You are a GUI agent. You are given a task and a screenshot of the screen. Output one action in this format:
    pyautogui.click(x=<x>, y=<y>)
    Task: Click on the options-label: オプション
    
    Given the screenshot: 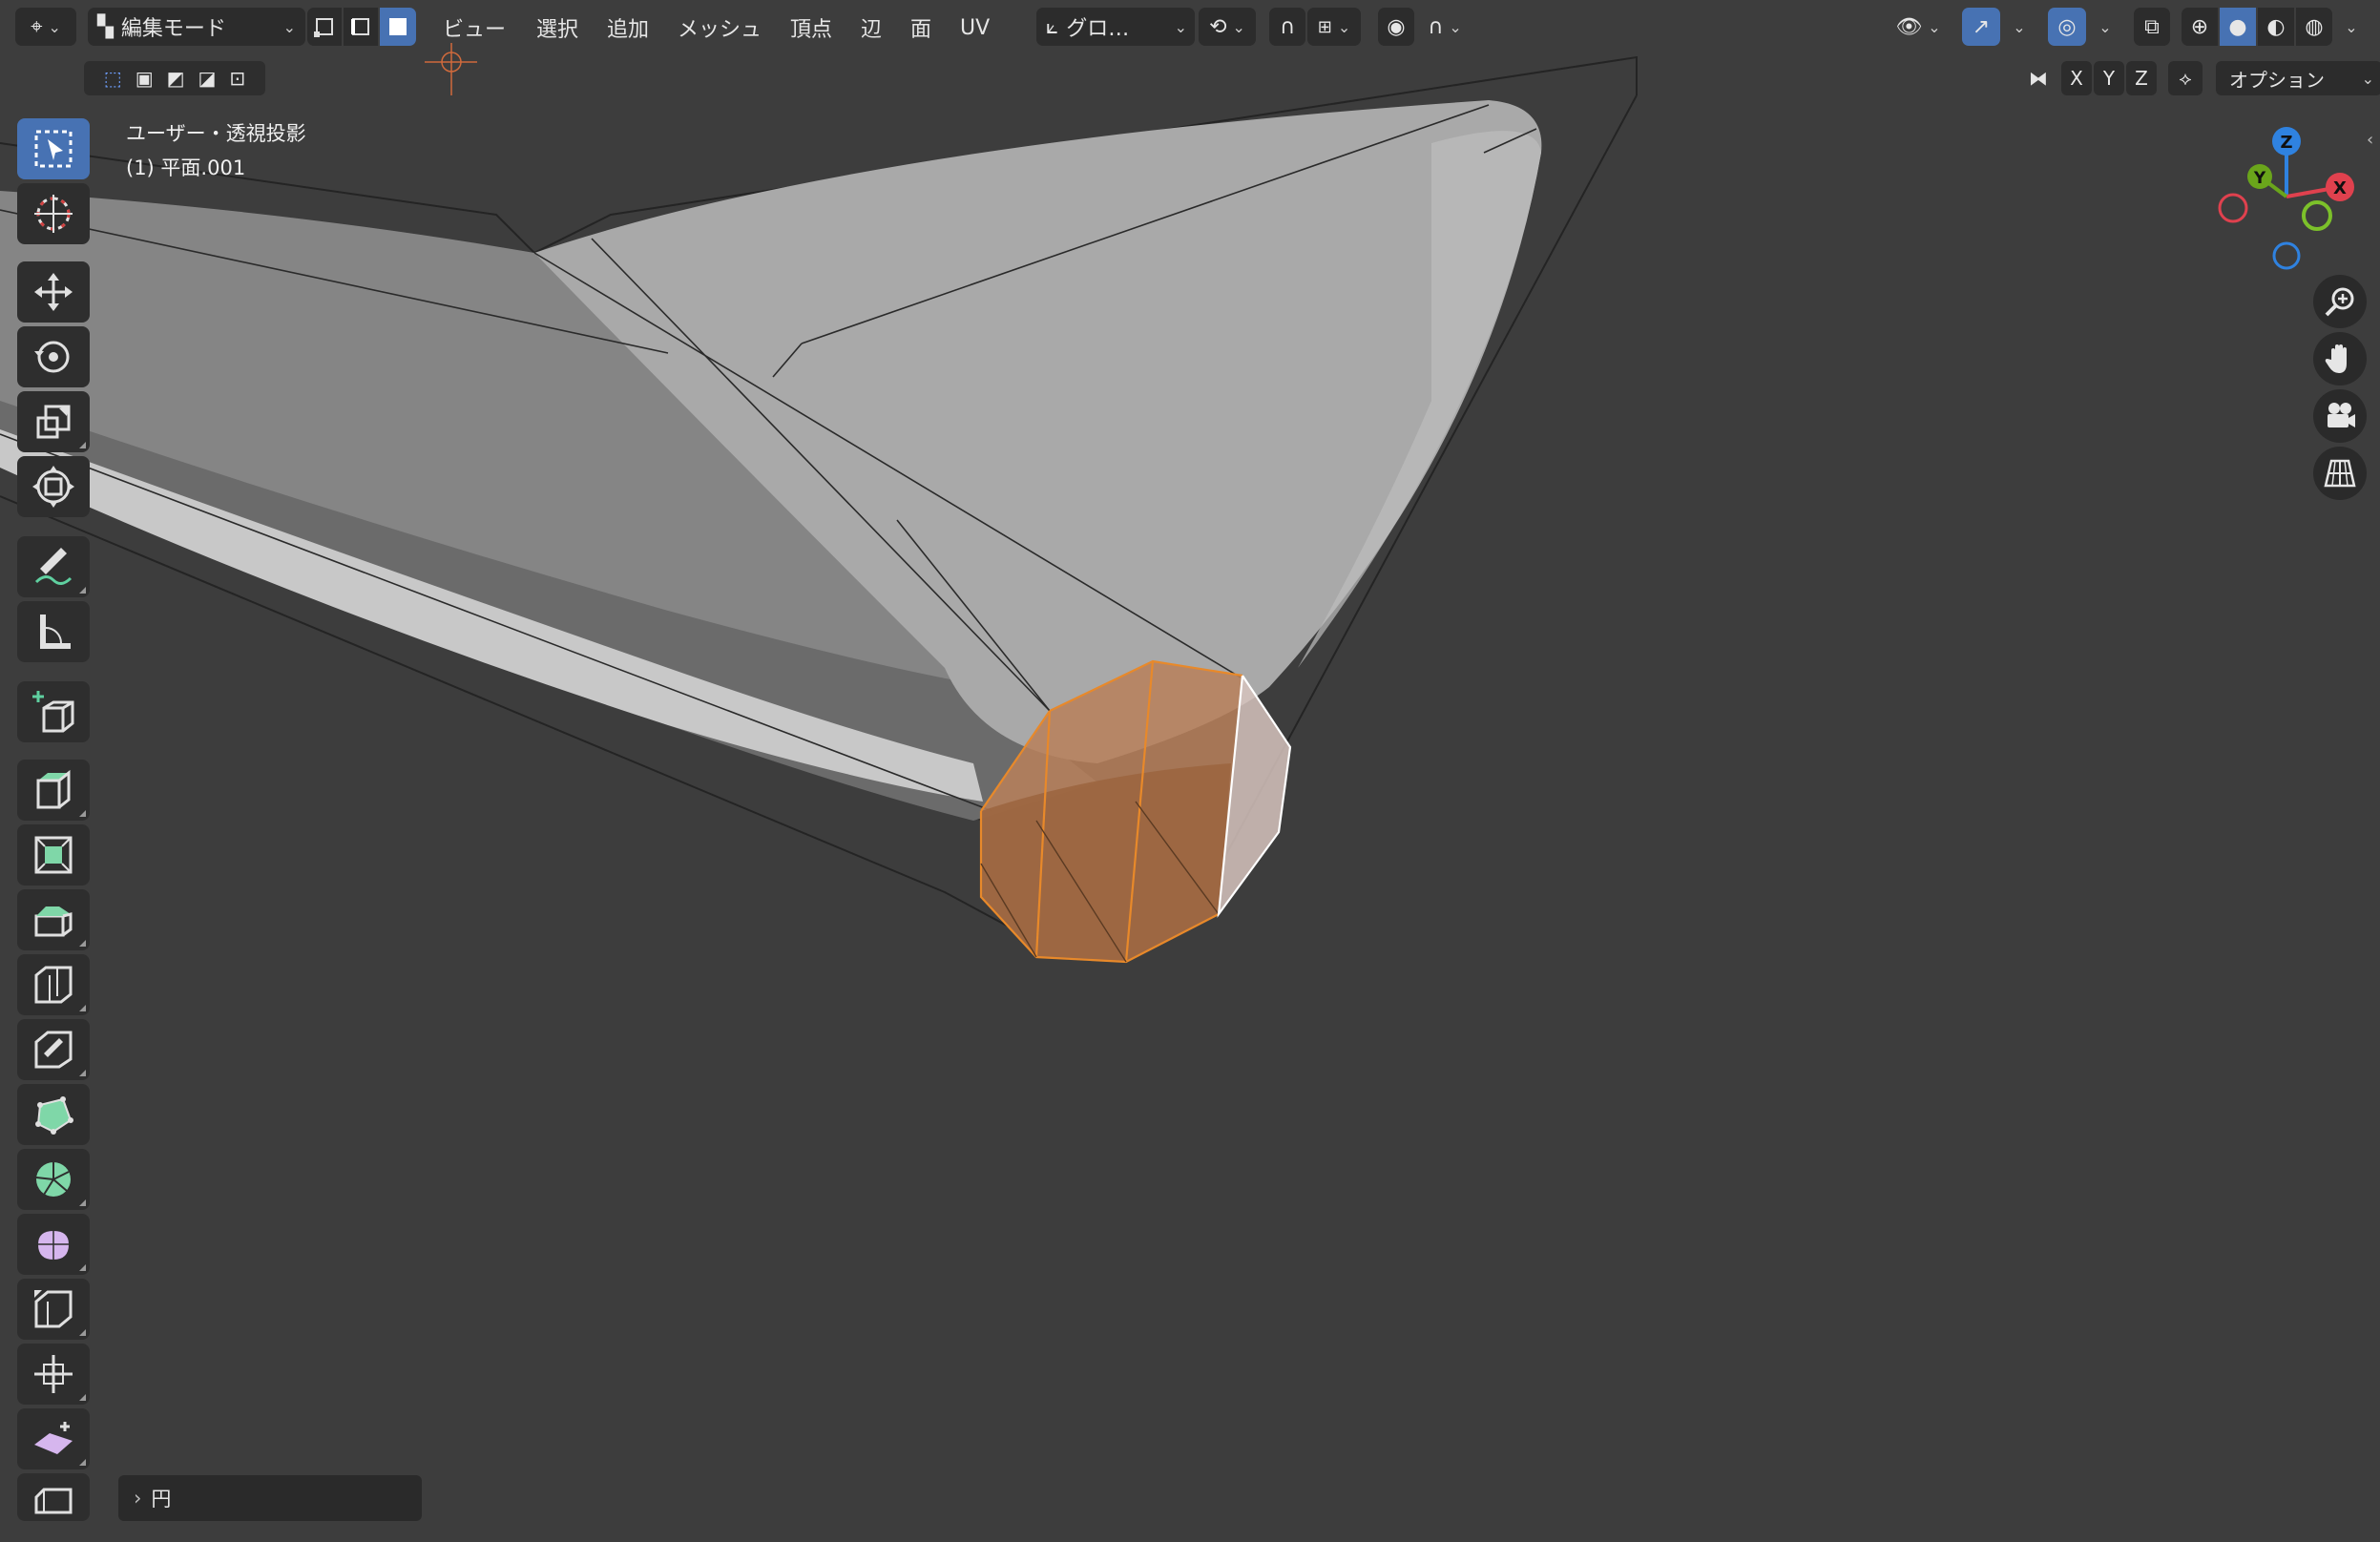 What is the action you would take?
    pyautogui.click(x=2277, y=80)
    